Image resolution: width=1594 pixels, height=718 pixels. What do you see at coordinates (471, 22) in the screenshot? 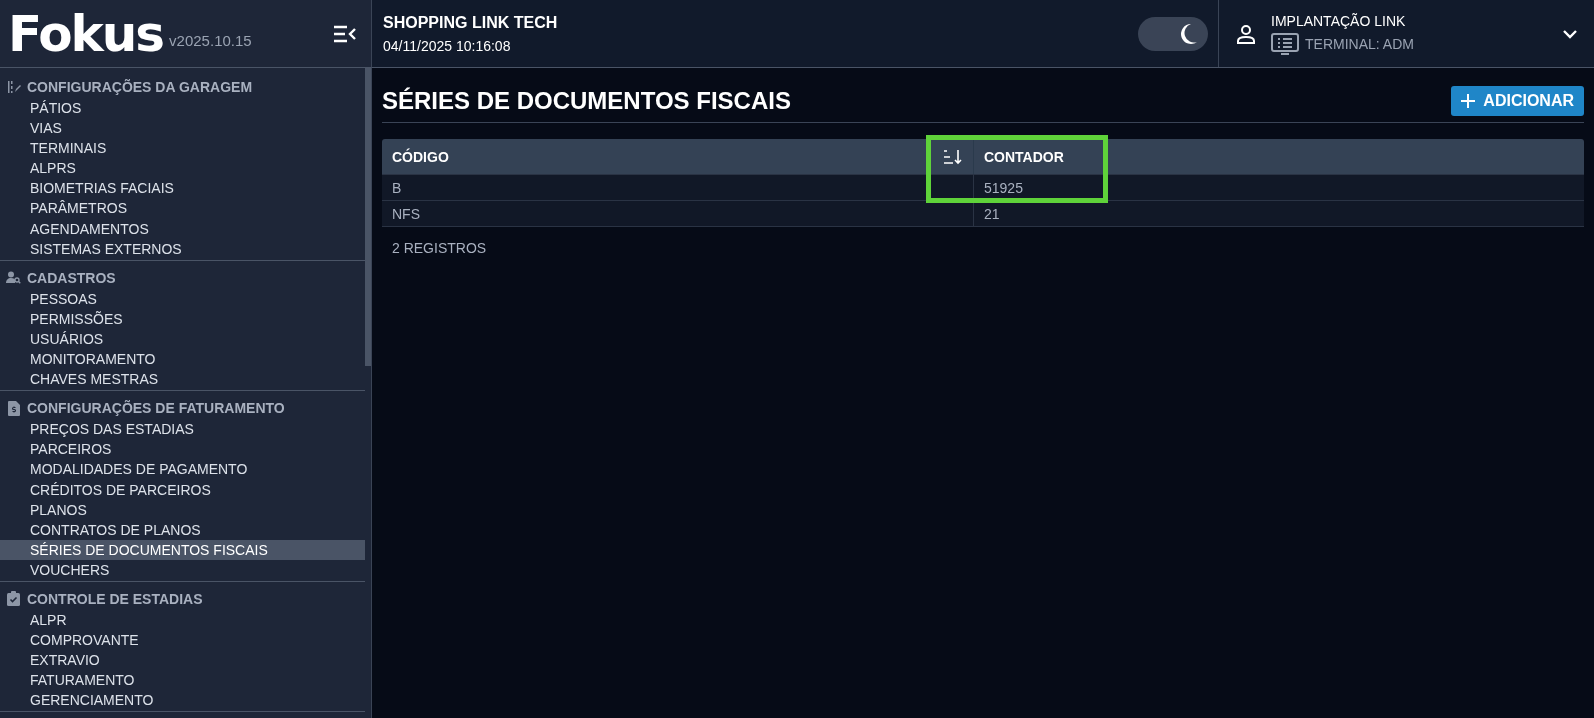
I see `site-name: SHOPPING LINK TECH` at bounding box center [471, 22].